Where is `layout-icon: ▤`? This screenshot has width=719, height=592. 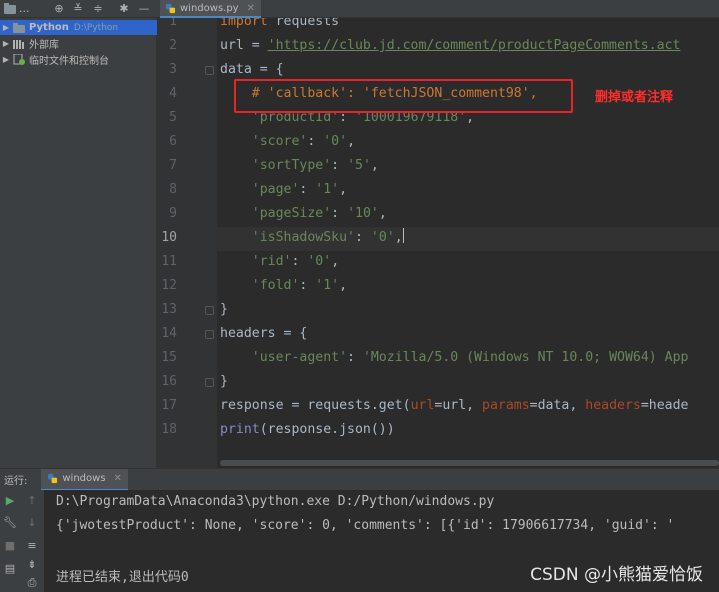 layout-icon: ▤ is located at coordinates (10, 569).